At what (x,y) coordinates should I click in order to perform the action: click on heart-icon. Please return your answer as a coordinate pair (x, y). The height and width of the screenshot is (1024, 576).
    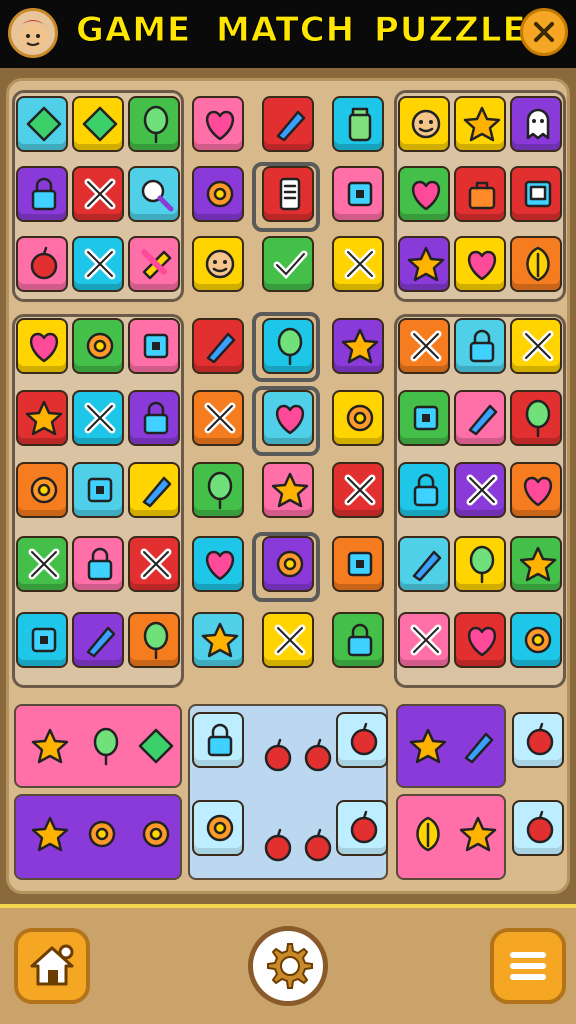
    Looking at the image, I should click on (538, 491).